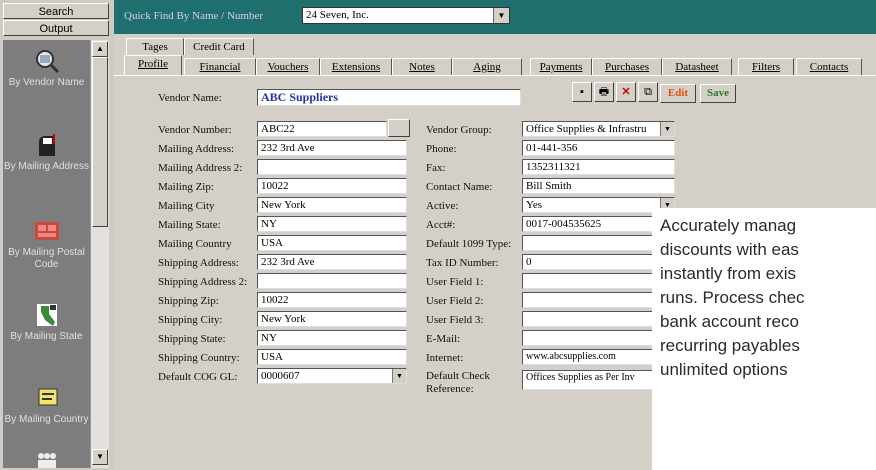 The image size is (876, 470). Describe the element at coordinates (487, 66) in the screenshot. I see `tab-aging: Aging` at that location.